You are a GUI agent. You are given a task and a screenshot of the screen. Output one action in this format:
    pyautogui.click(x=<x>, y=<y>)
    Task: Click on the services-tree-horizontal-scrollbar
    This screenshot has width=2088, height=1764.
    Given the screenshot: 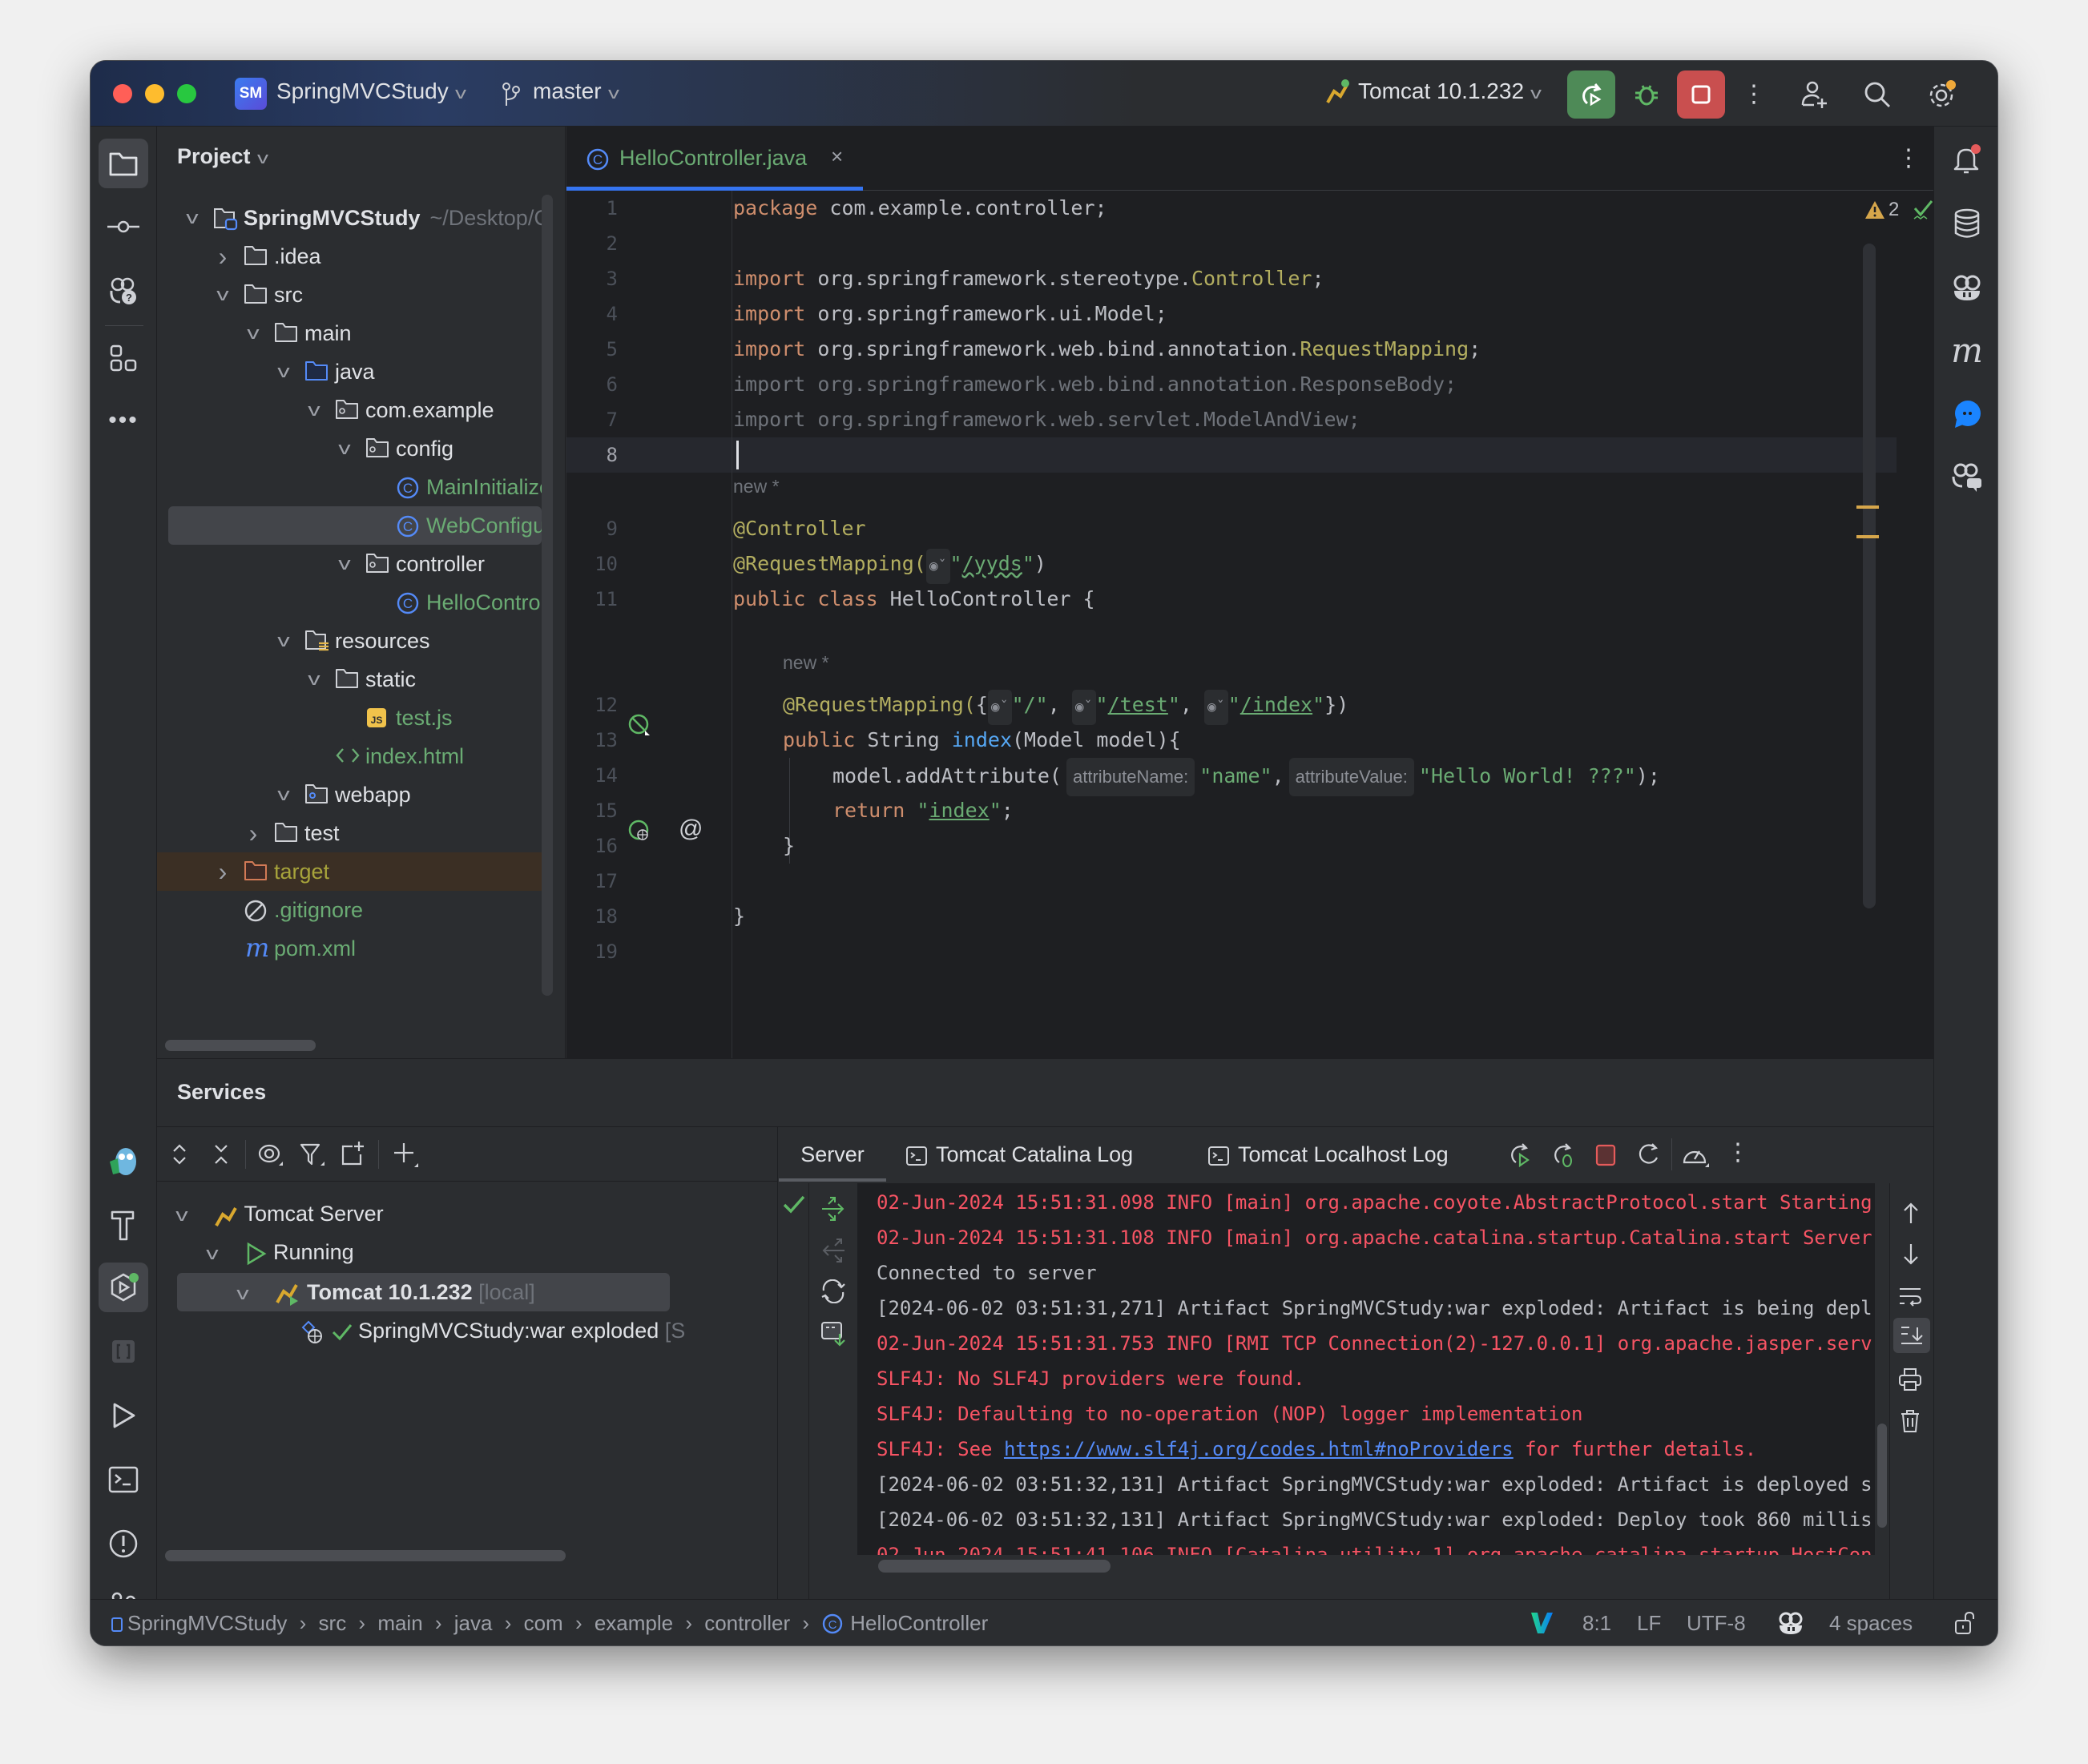 What is the action you would take?
    pyautogui.click(x=365, y=1555)
    